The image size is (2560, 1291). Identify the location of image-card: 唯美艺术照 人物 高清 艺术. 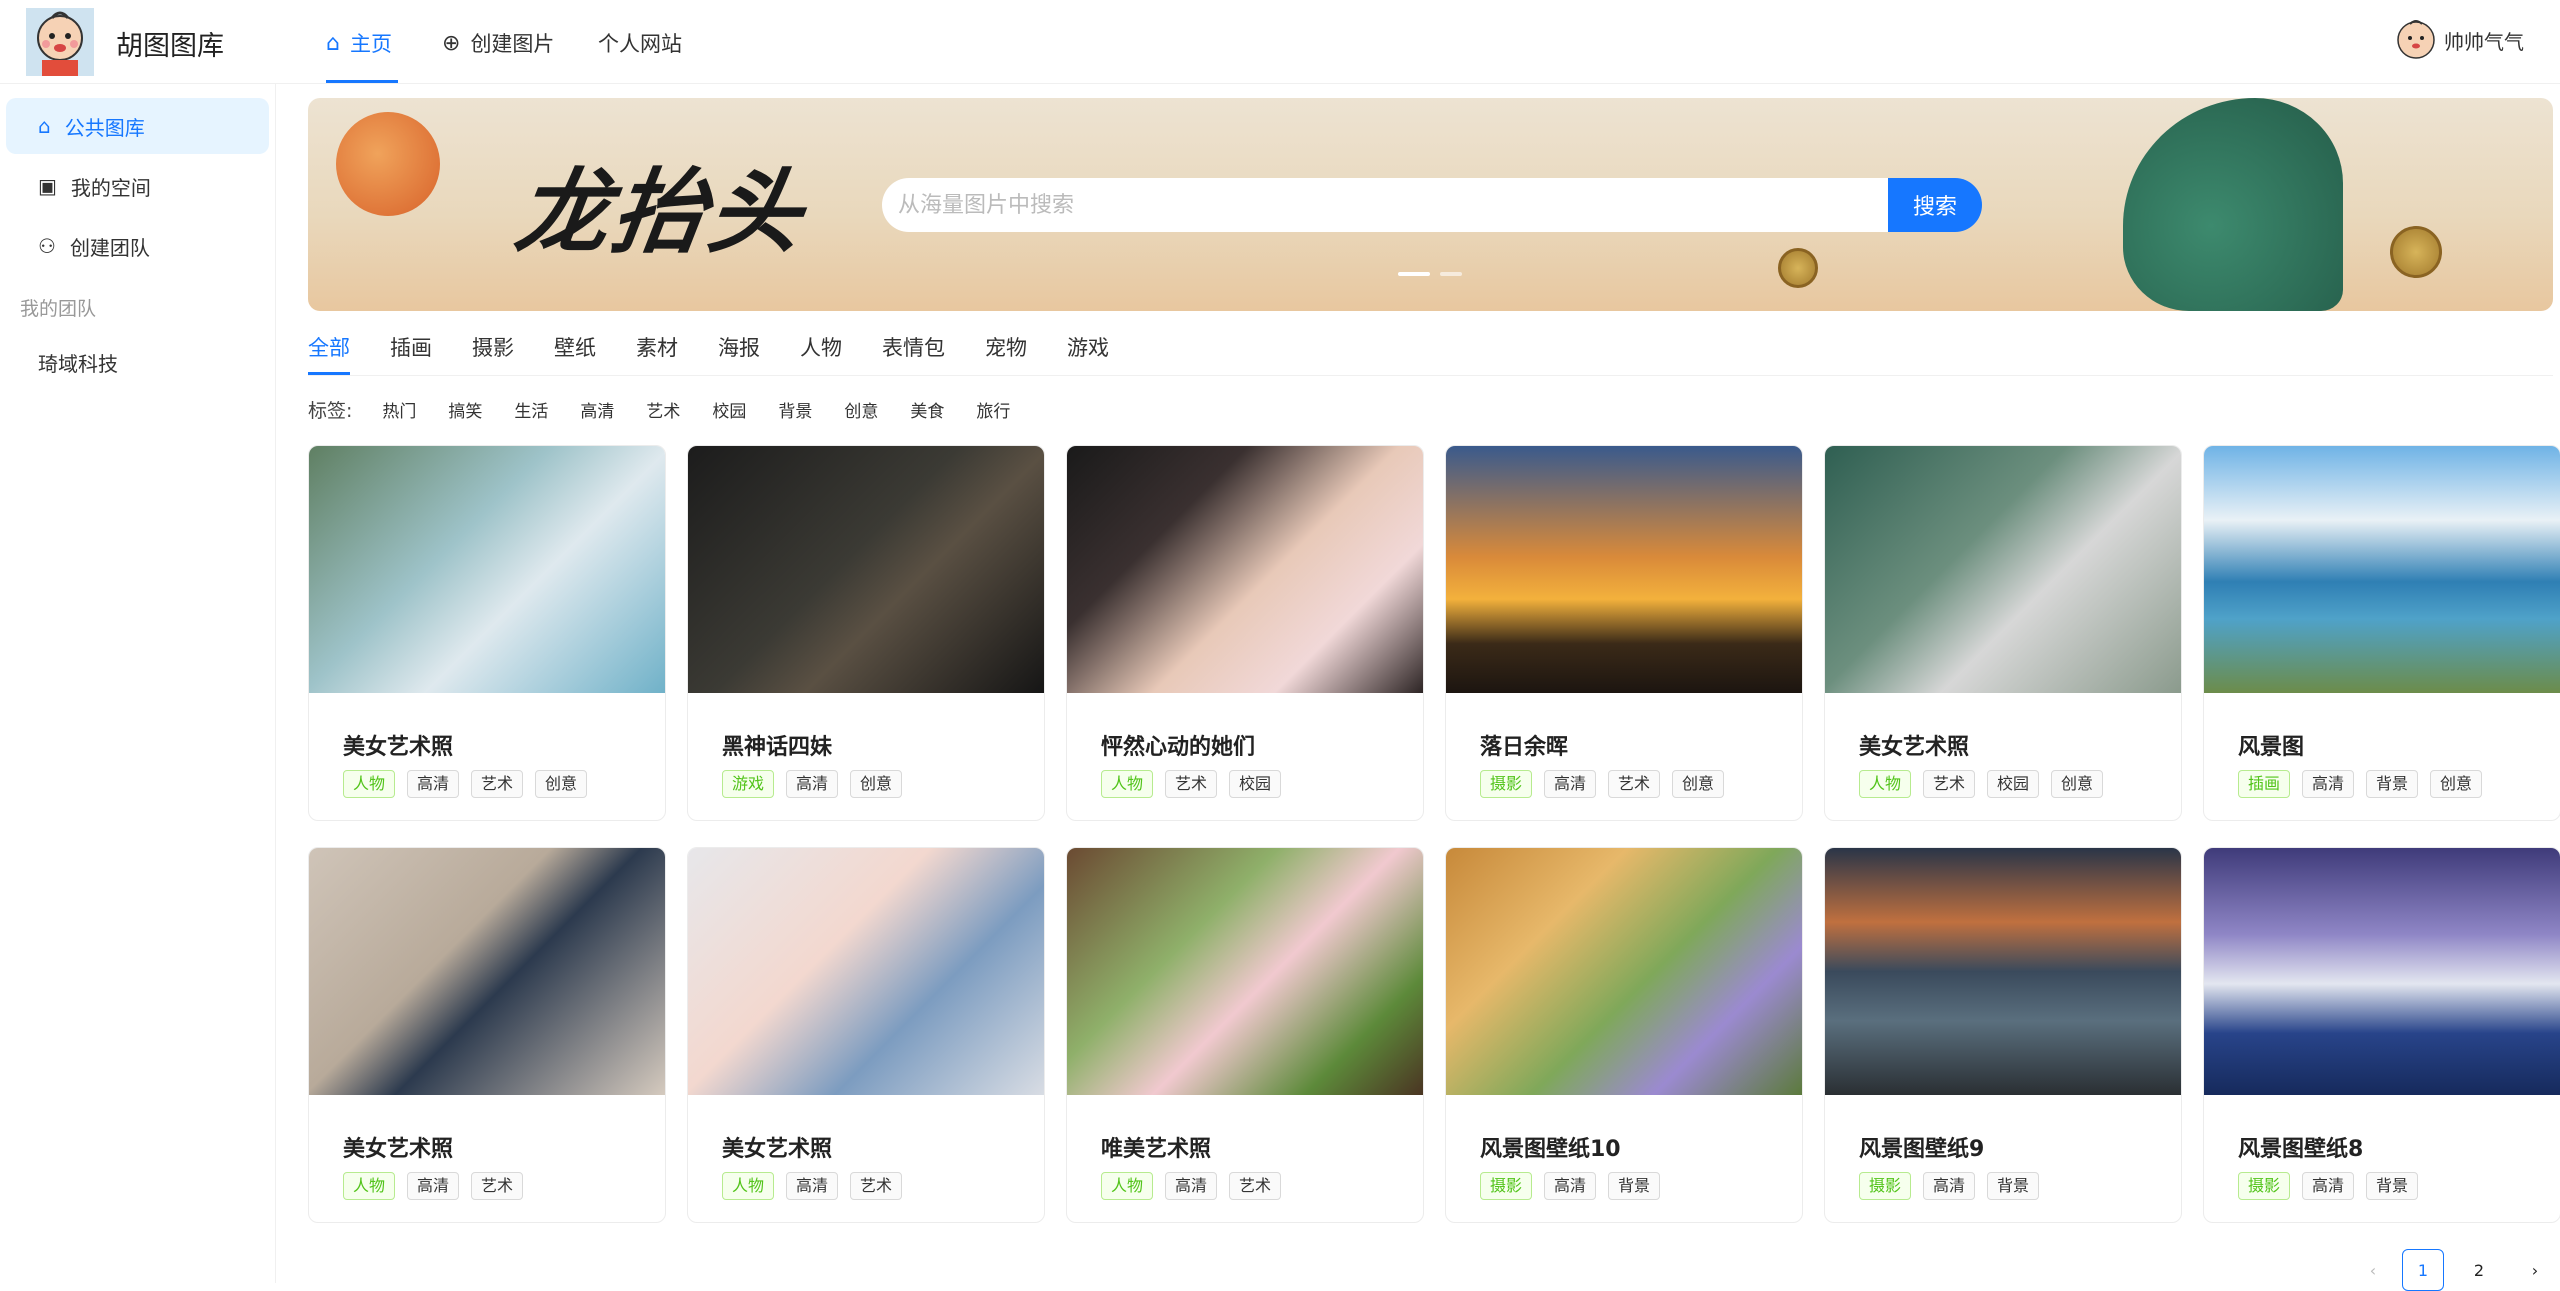
(1245, 1035).